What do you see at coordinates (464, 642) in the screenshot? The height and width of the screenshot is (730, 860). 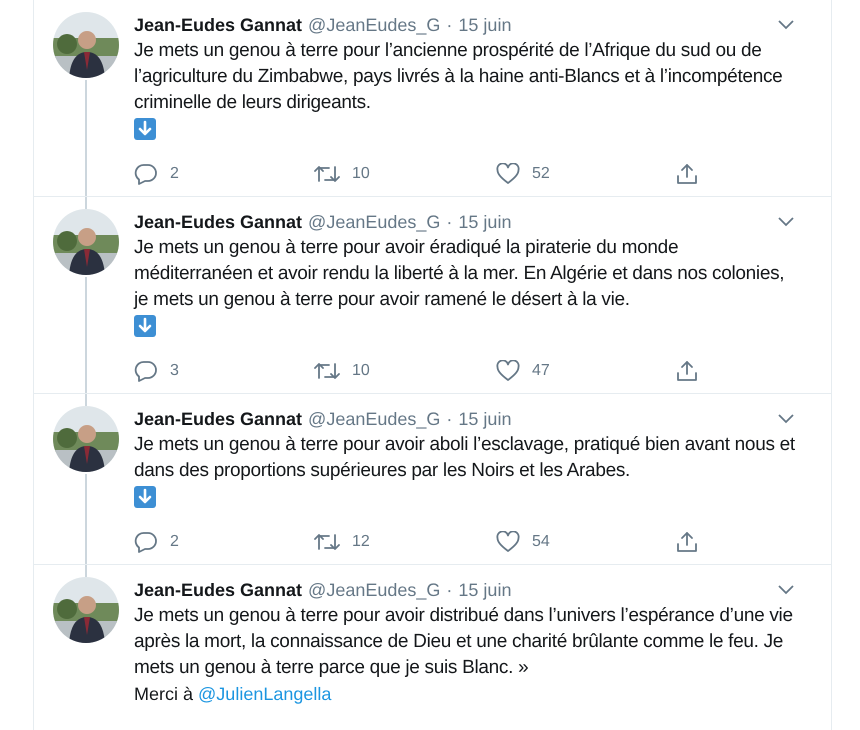 I see `tweet-text: Je mets un genou à terre pour avoir distribué dans l’univers l’espérance d’une vie après la mort, la connaissance de Dieu et une charité brûlante comme le feu. Je mets un genou à terre parce que je suis Blanc. »` at bounding box center [464, 642].